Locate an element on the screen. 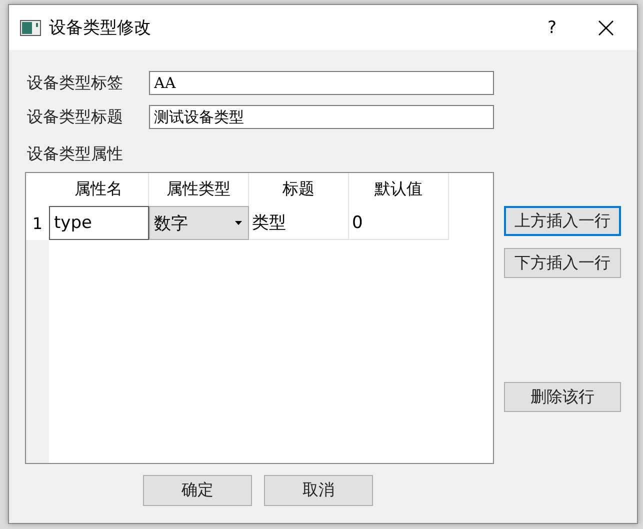 This screenshot has height=529, width=643. close-icon is located at coordinates (606, 28).